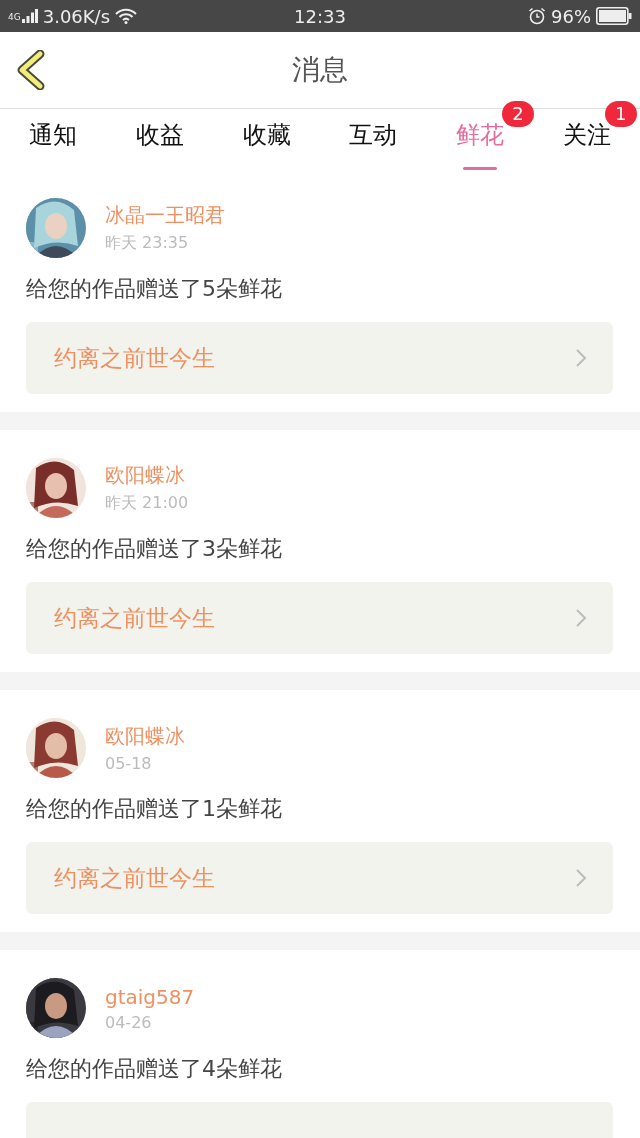  I want to click on wifi-icon, so click(126, 16).